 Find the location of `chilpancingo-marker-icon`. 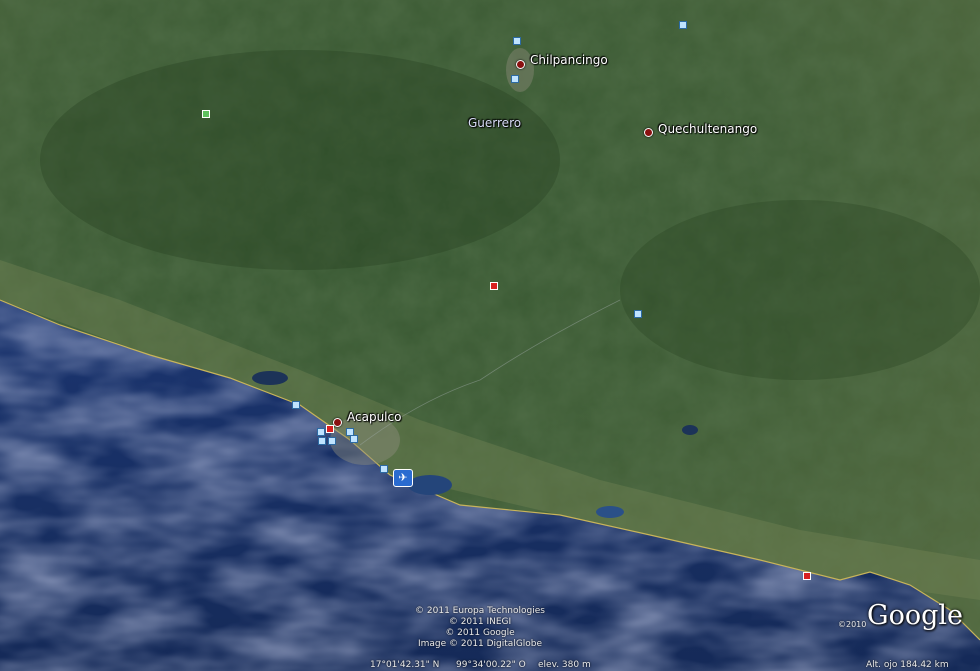

chilpancingo-marker-icon is located at coordinates (520, 64).